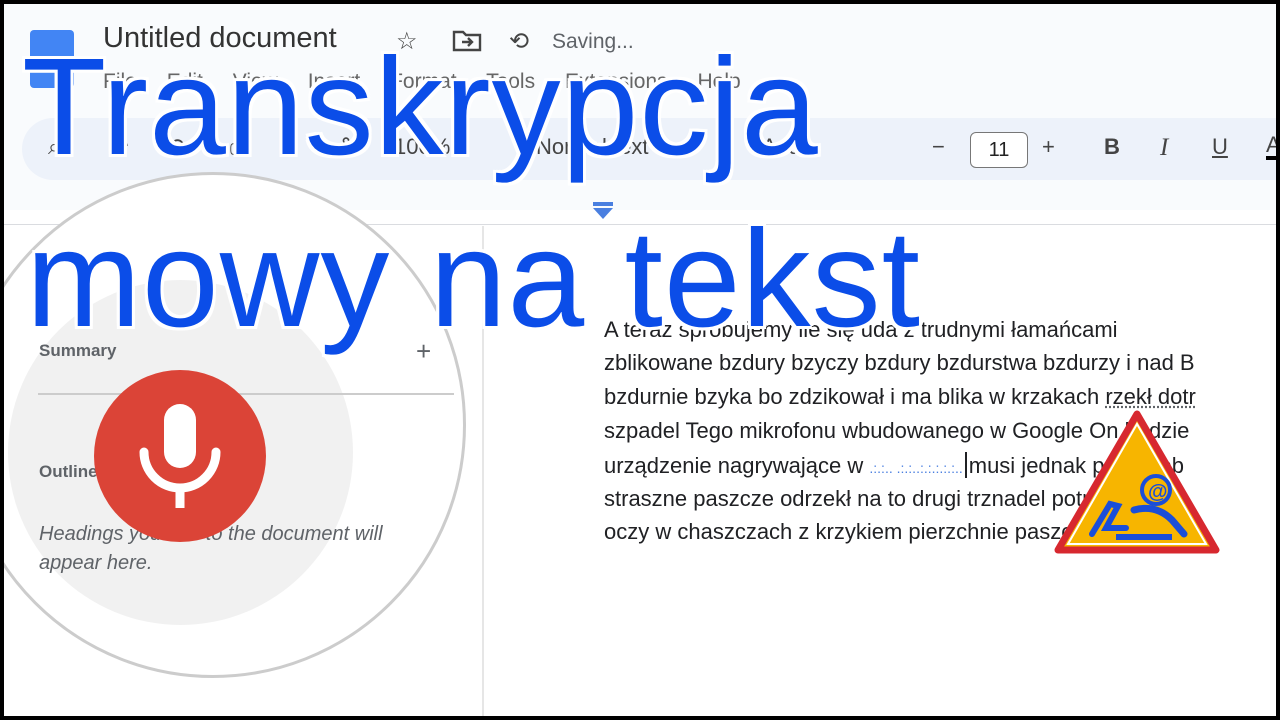  Describe the element at coordinates (1220, 147) in the screenshot. I see `underline-button: U` at that location.